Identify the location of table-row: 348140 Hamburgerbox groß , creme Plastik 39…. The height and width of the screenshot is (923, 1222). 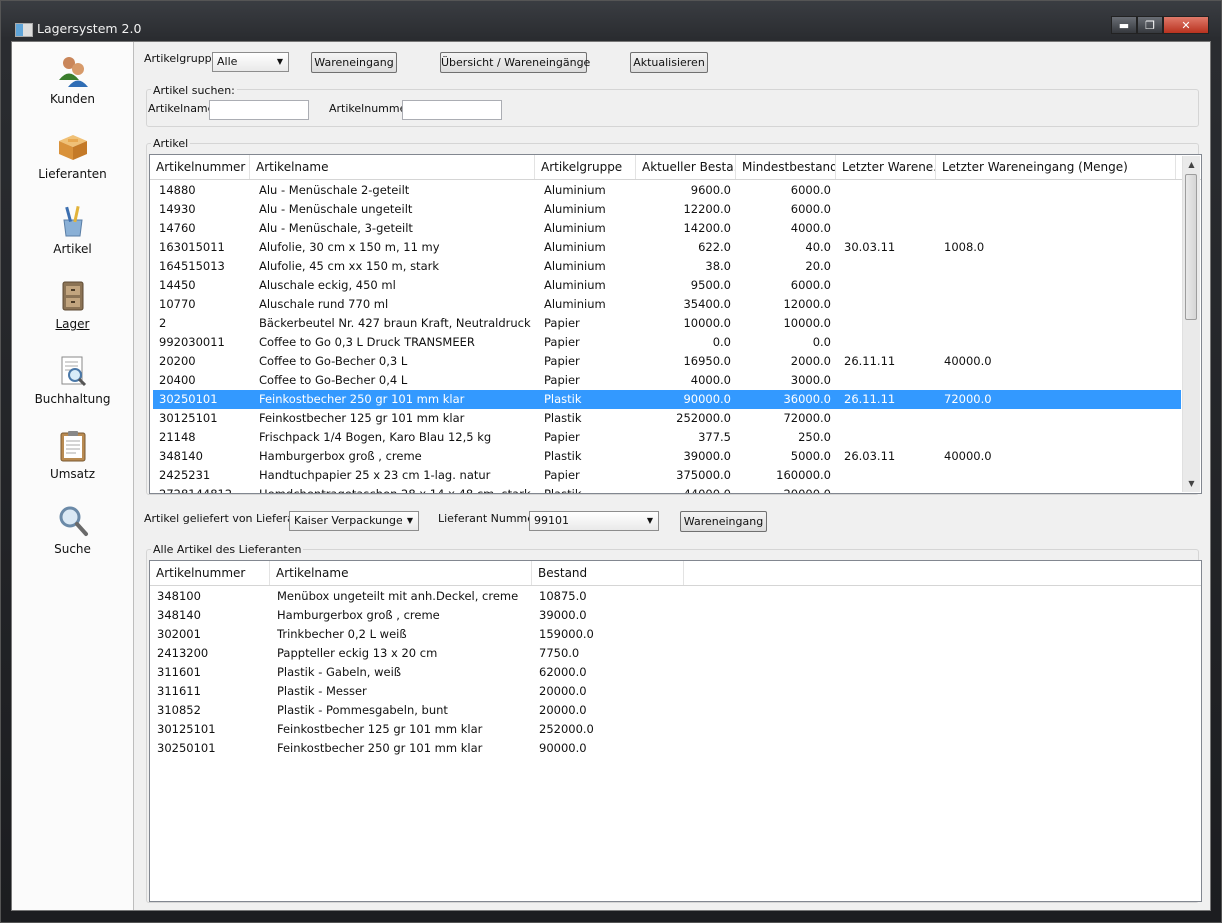
(667, 456).